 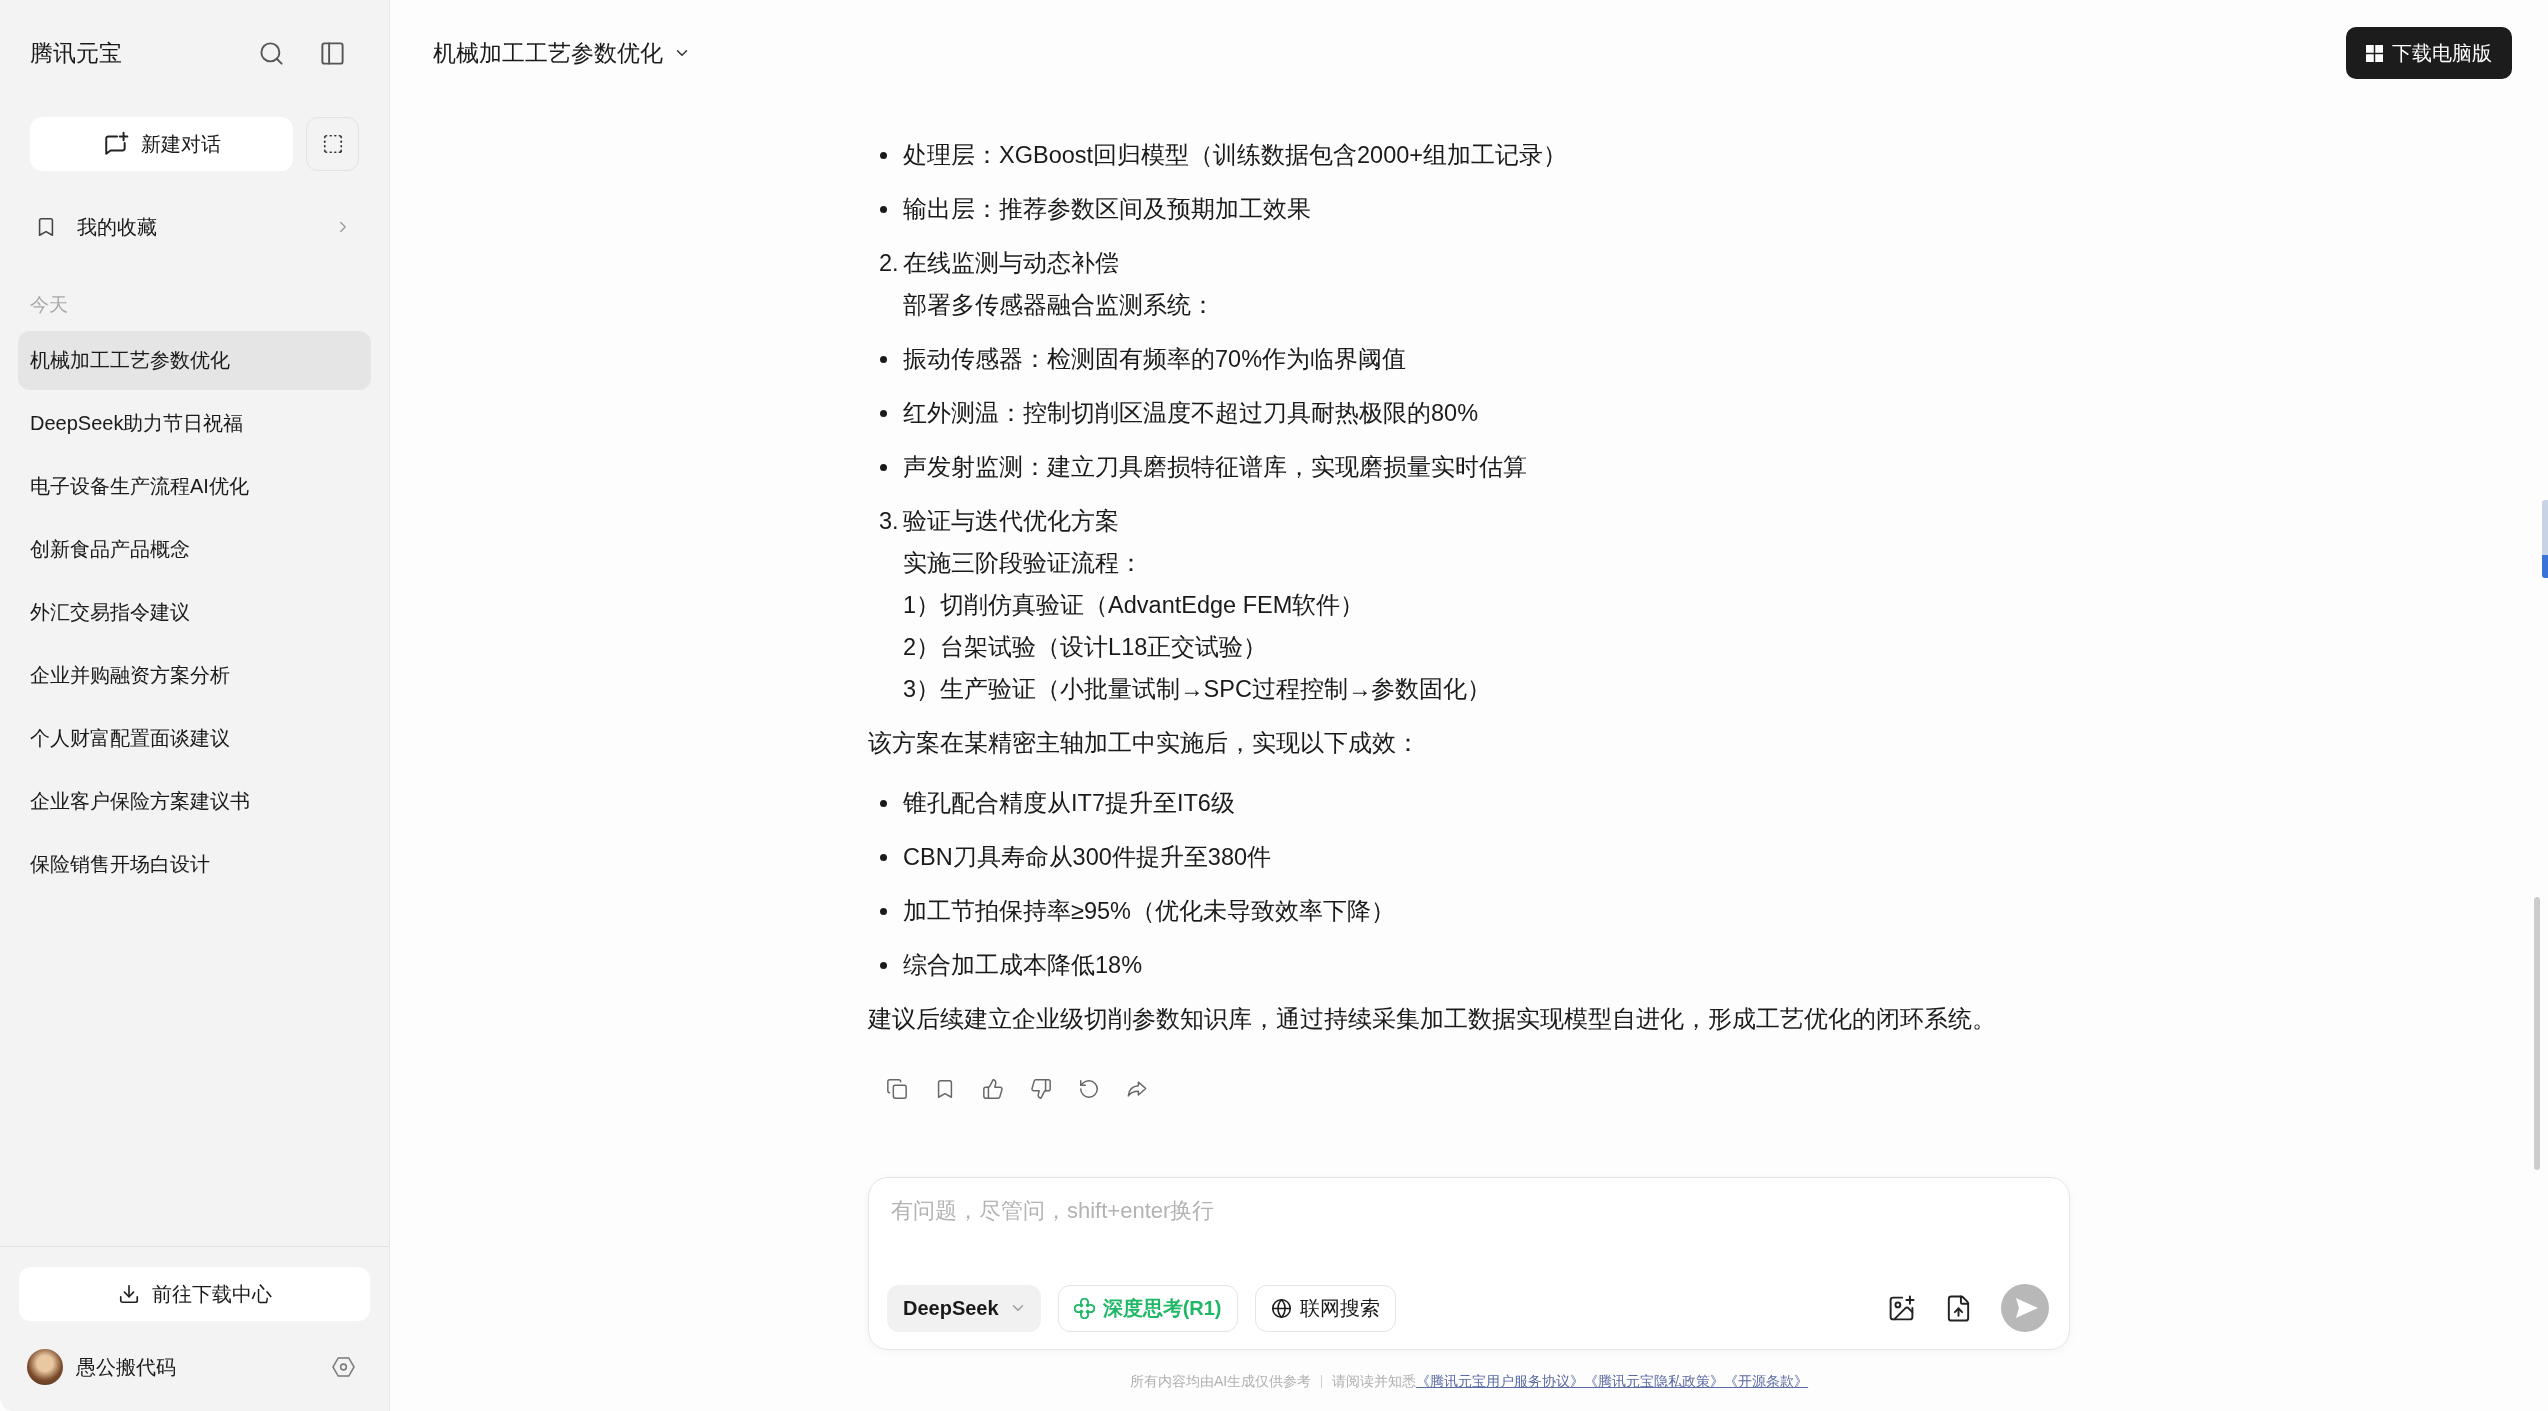 I want to click on chat-input-box: 有问题，尽管问，shift+enter换行 DeepSeek 深度思考(R1) 联网搜索, so click(x=1469, y=1263).